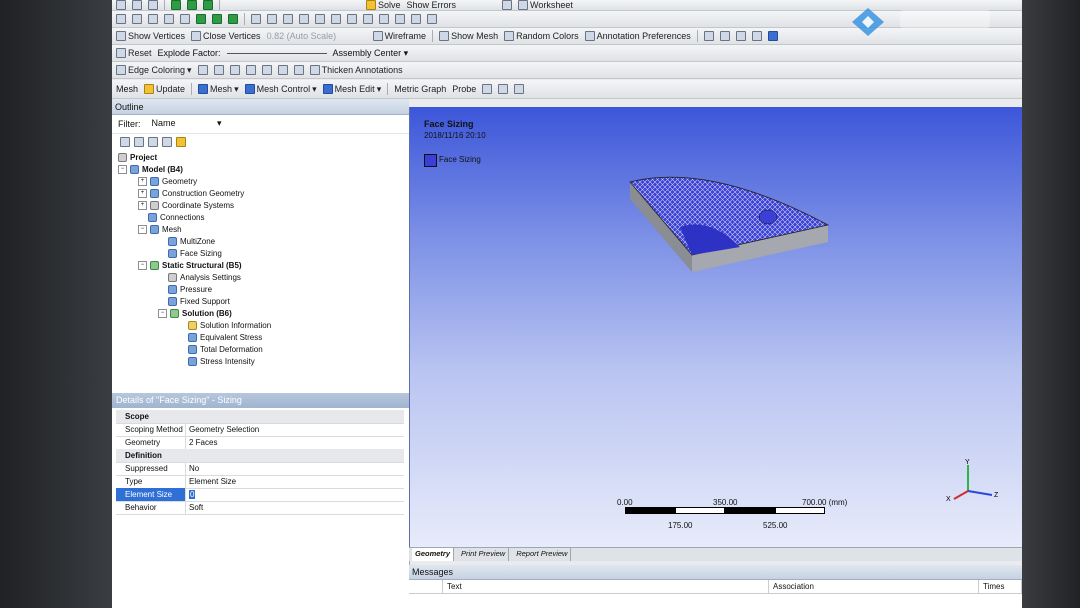  I want to click on tree-pressure: Pressure, so click(190, 289).